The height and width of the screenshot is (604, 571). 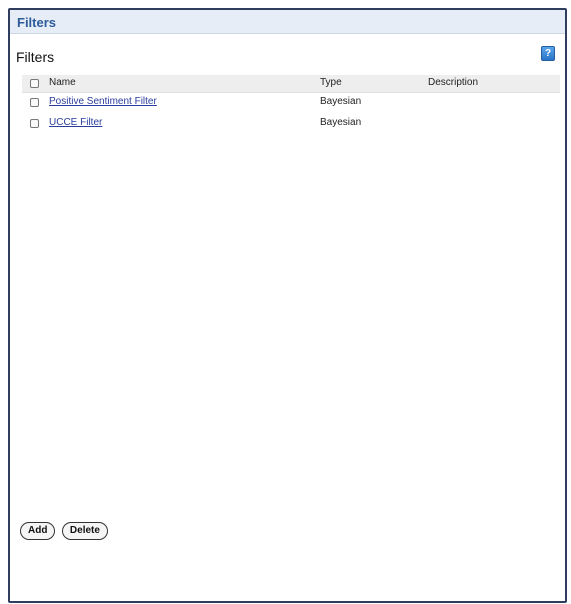 I want to click on filter-name-link: UCCE Filter, so click(x=75, y=122).